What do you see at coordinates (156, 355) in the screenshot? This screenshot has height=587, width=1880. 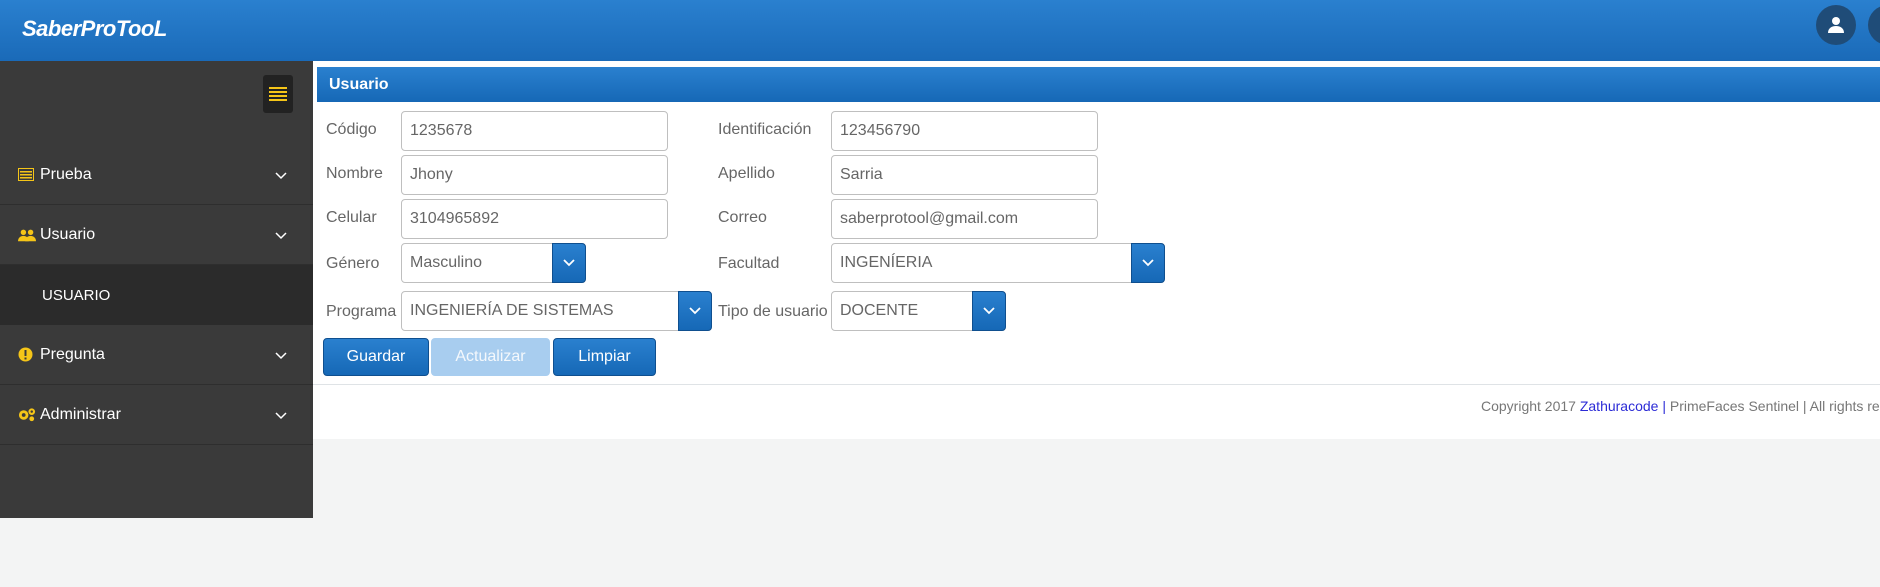 I see `sidebar-item-pregunta: Pregunta` at bounding box center [156, 355].